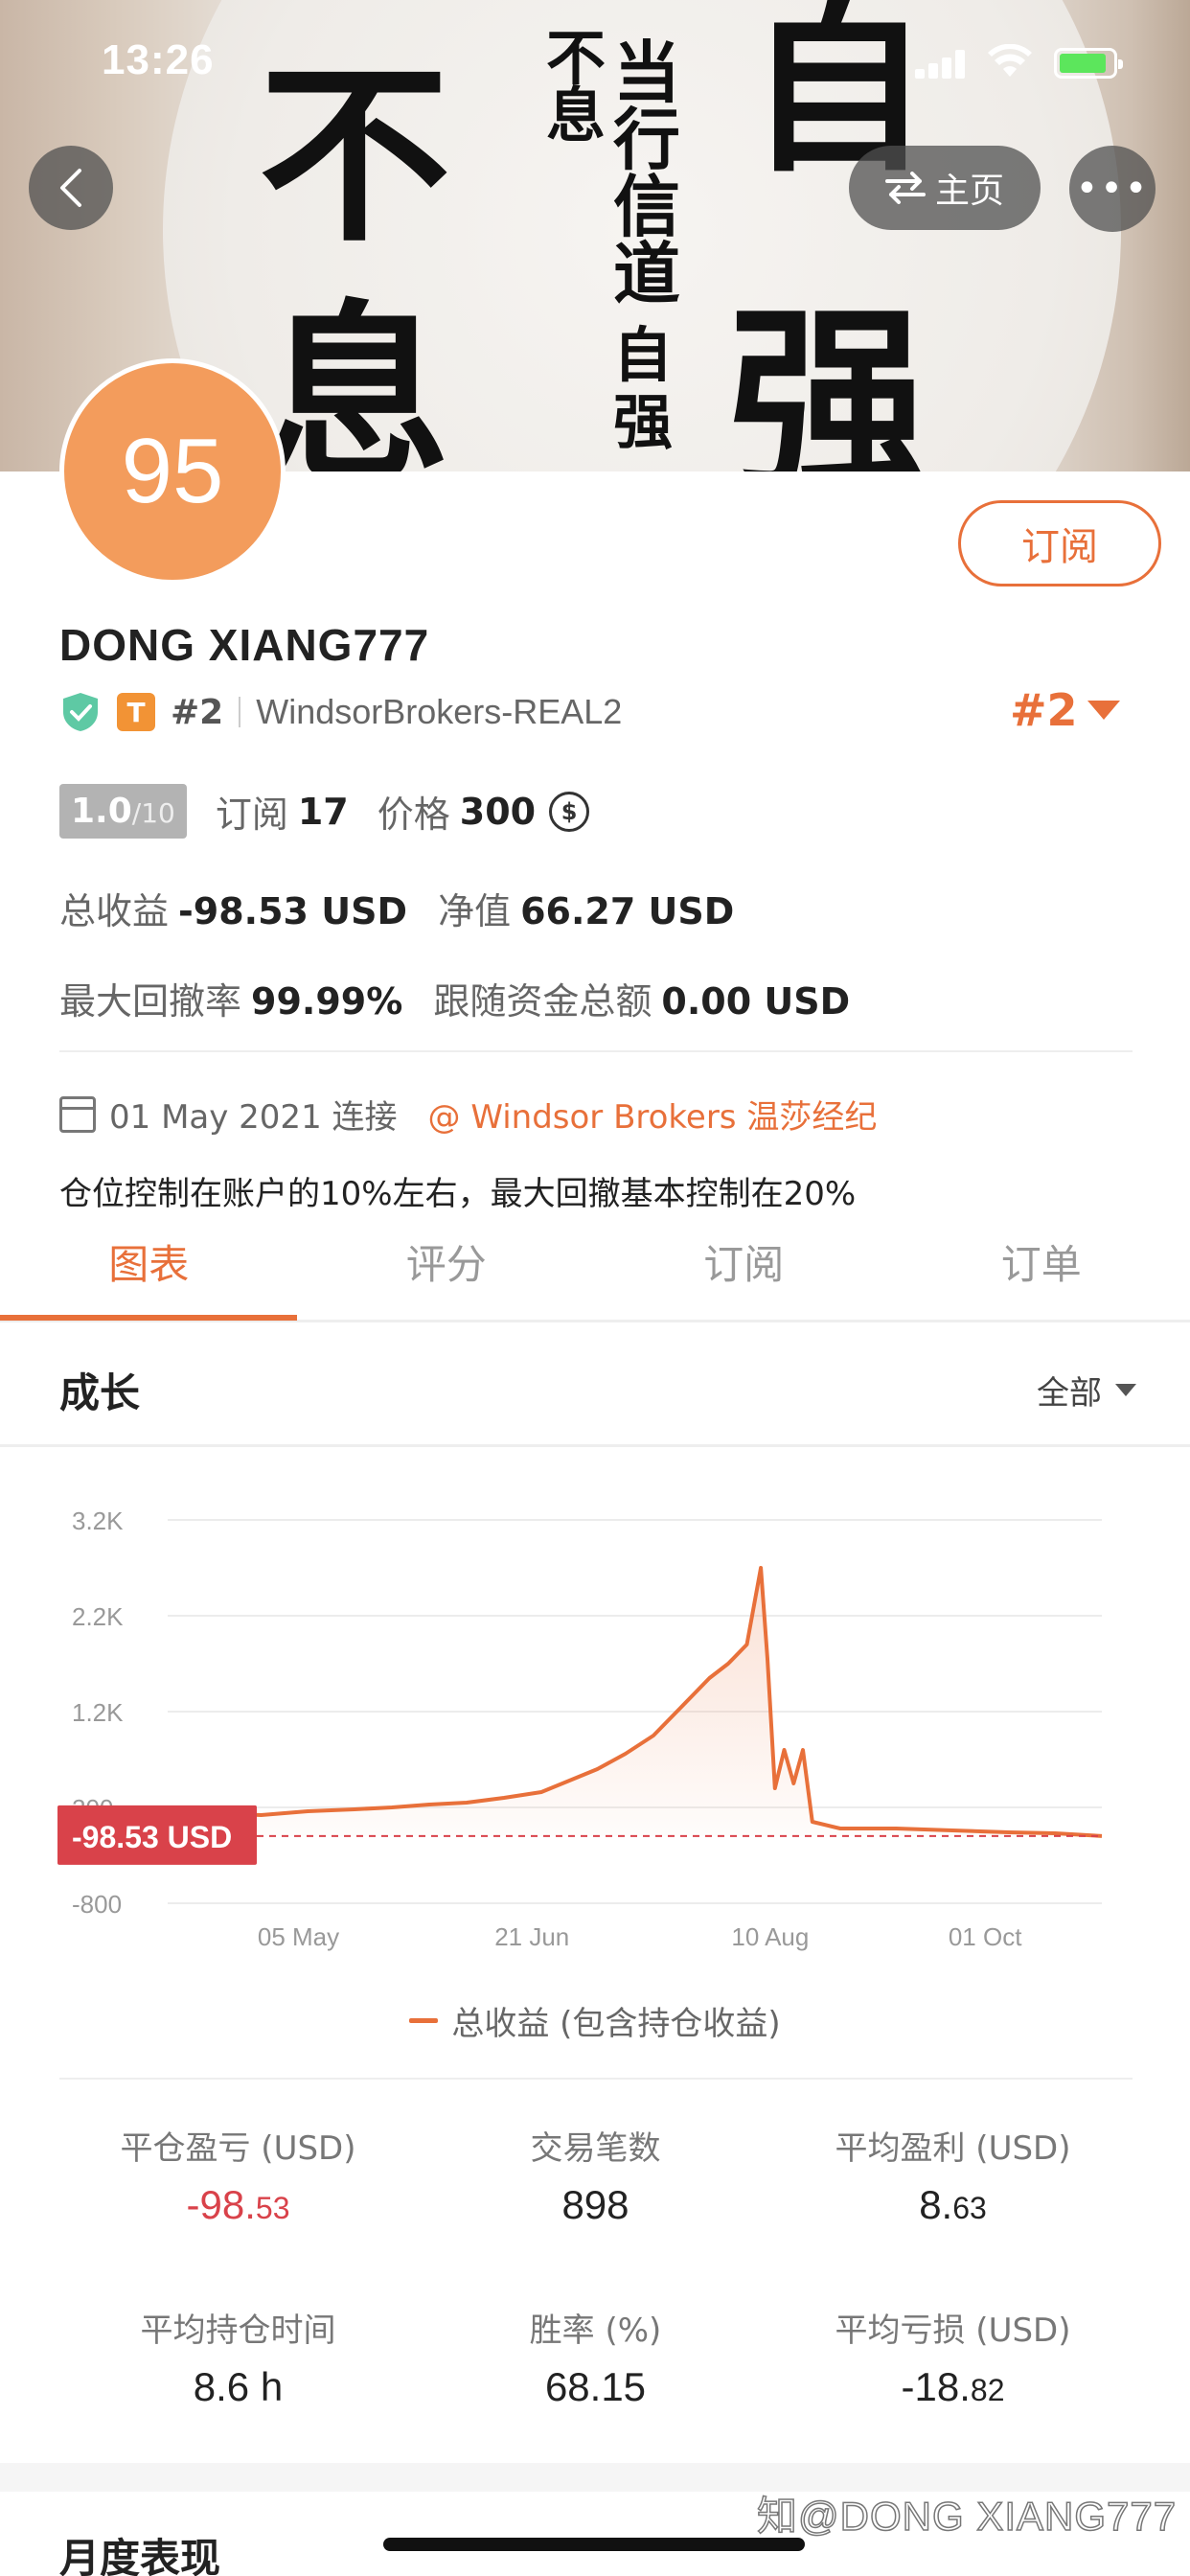 The height and width of the screenshot is (2576, 1190). I want to click on legend-swatch, so click(424, 2020).